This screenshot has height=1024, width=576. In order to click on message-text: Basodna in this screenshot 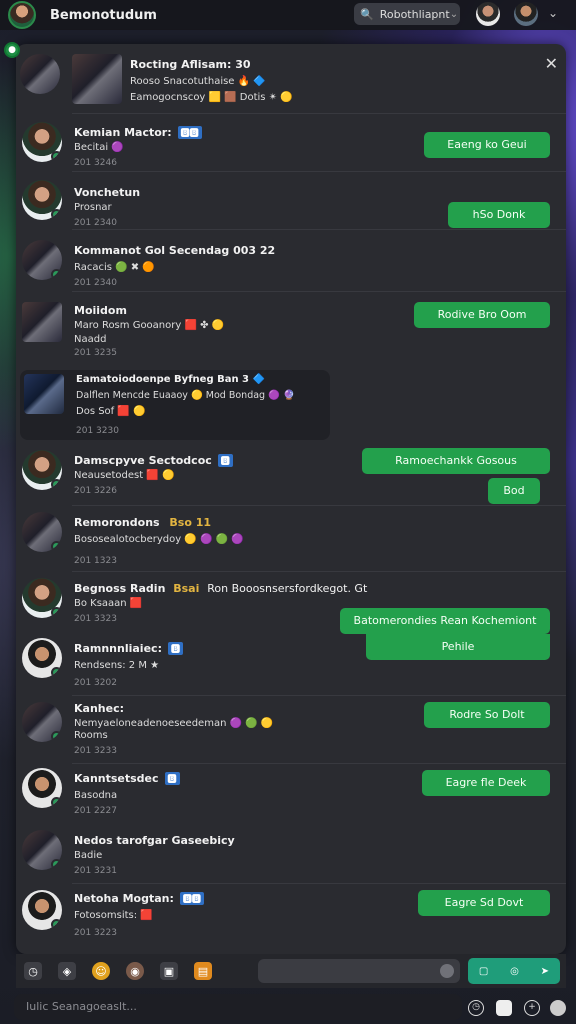, I will do `click(96, 795)`.